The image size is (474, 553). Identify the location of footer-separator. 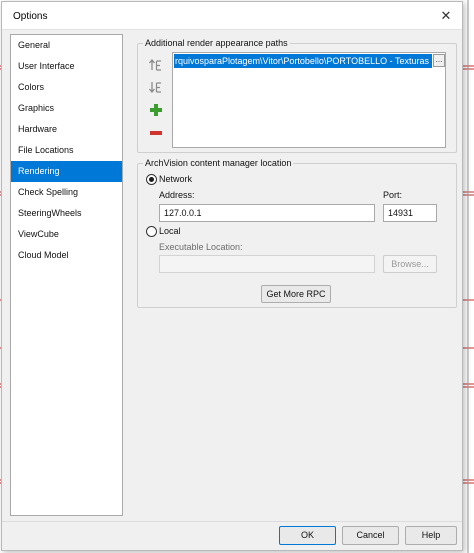
(232, 521).